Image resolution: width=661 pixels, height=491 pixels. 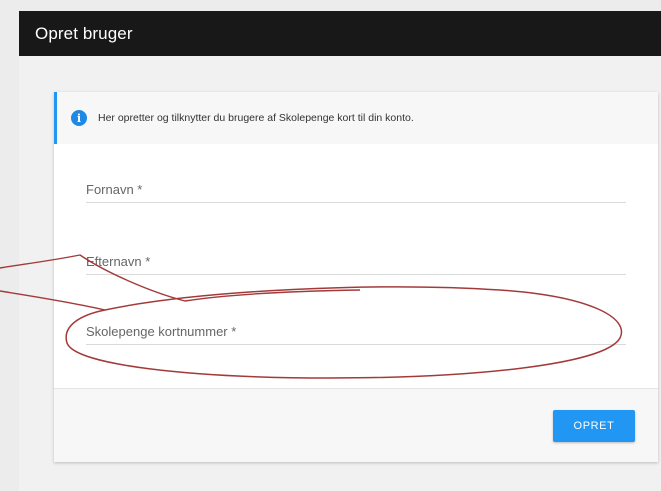 What do you see at coordinates (356, 190) in the screenshot?
I see `first-name-field: Fornavn *` at bounding box center [356, 190].